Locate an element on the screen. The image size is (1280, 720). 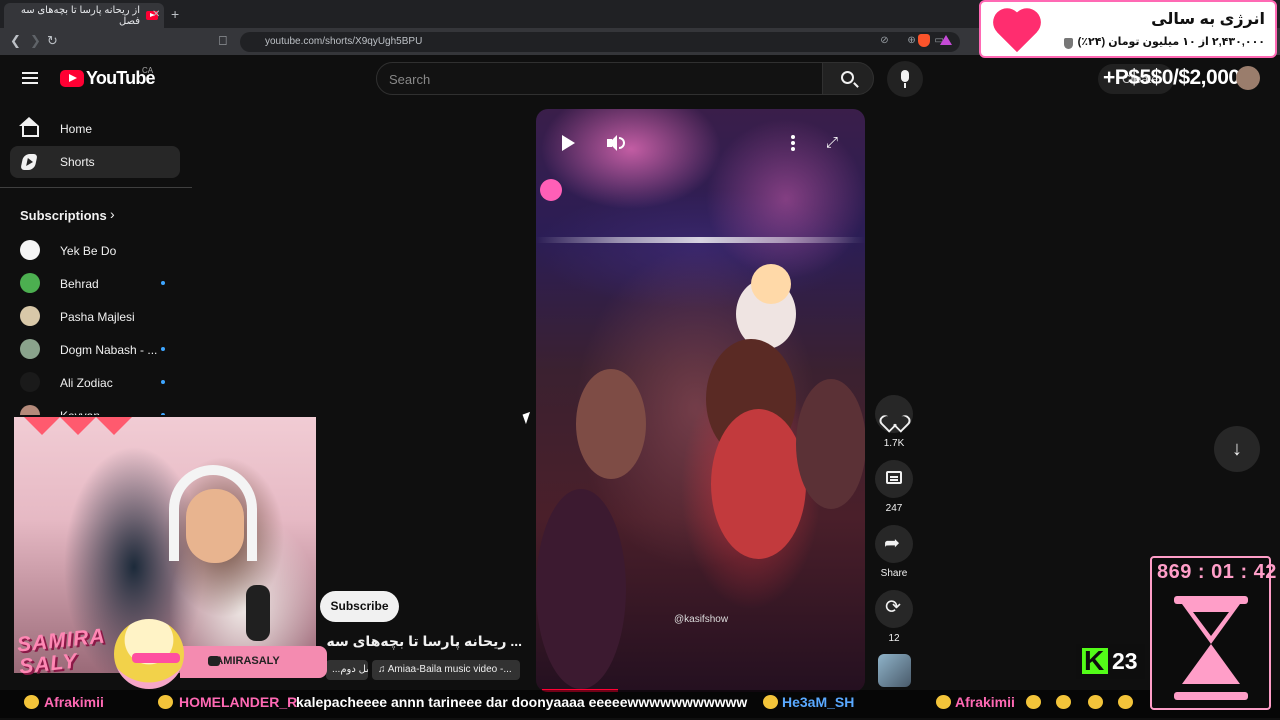
chevron-right-icon: › is located at coordinates (112, 214).